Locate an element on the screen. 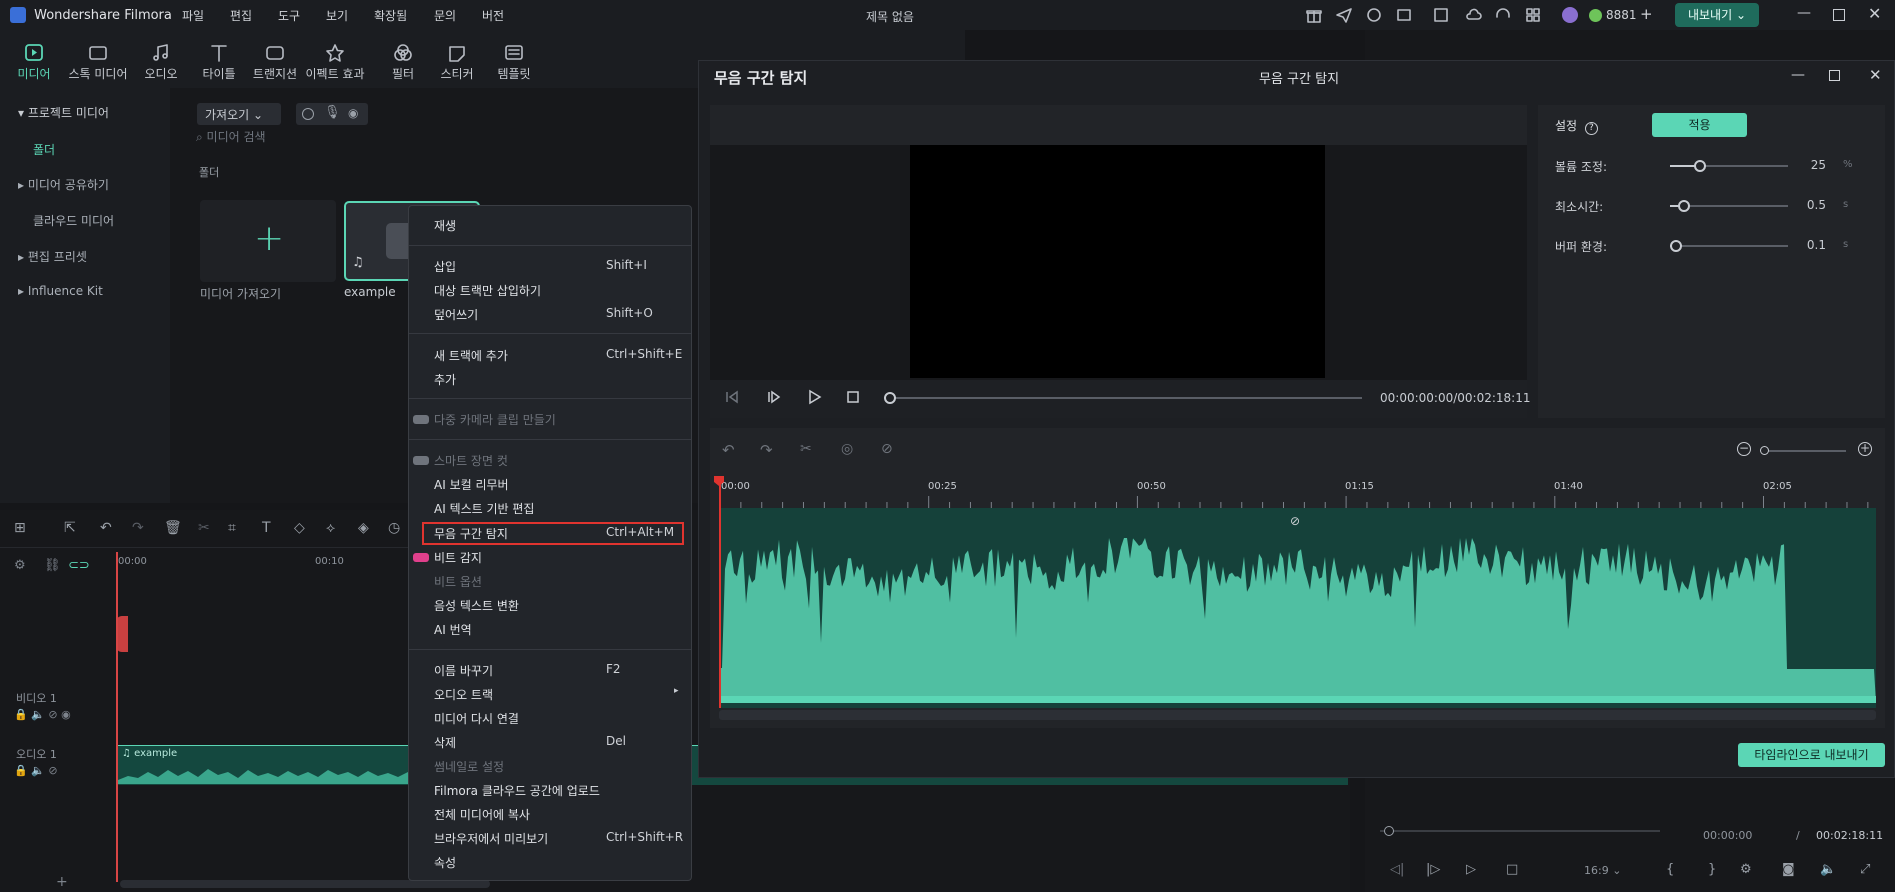 The image size is (1895, 892). record-icon is located at coordinates (308, 114).